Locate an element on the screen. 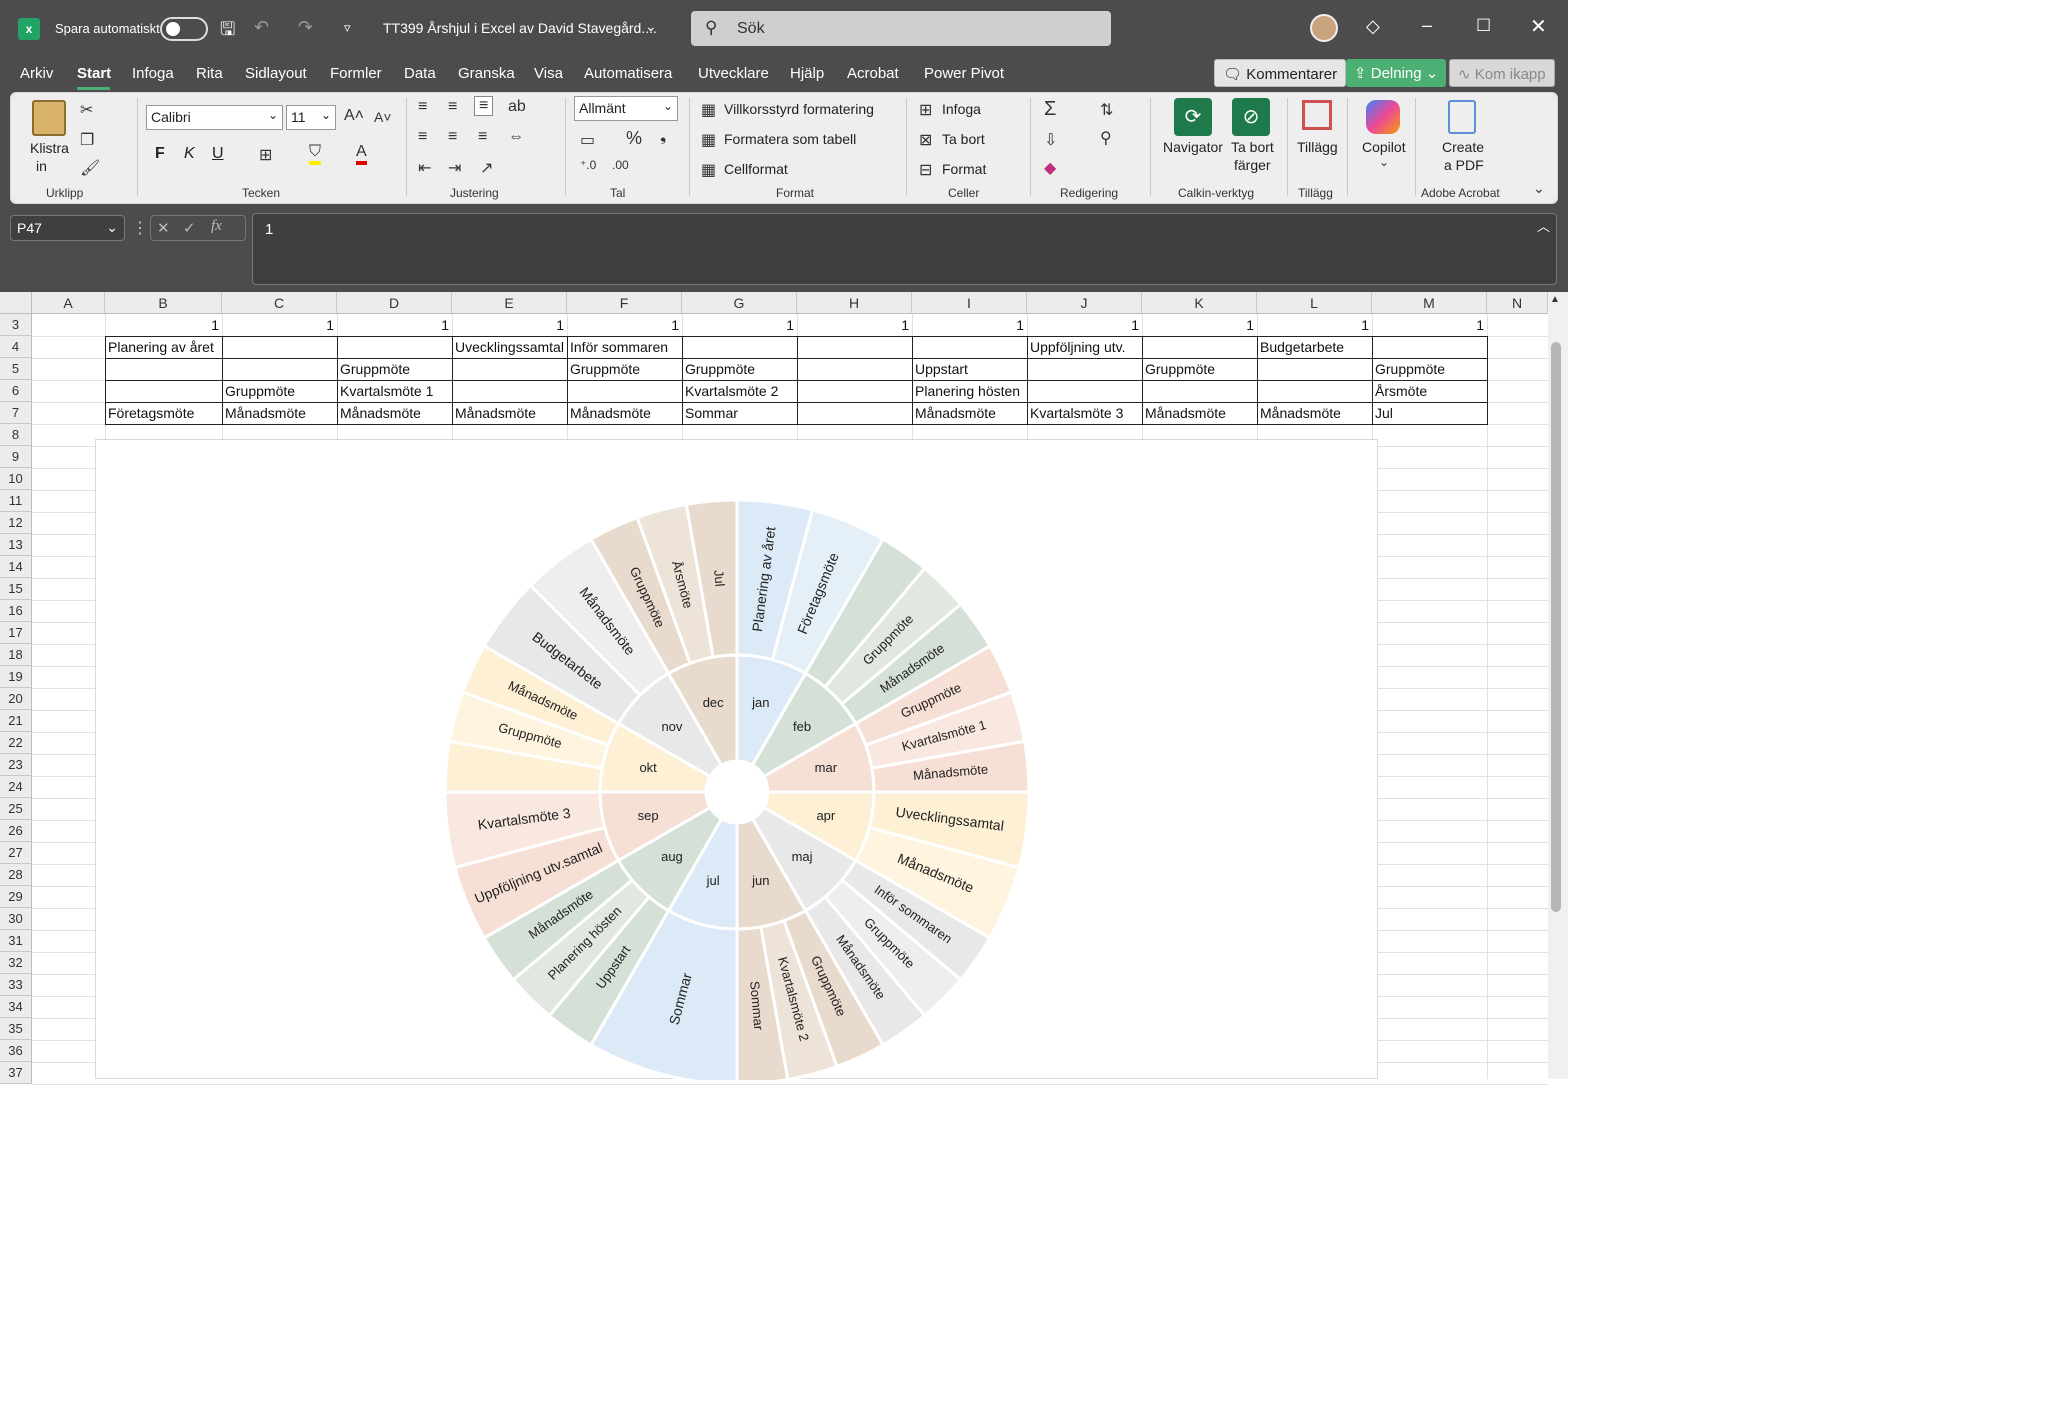  cell-D3: 1 is located at coordinates (394, 325).